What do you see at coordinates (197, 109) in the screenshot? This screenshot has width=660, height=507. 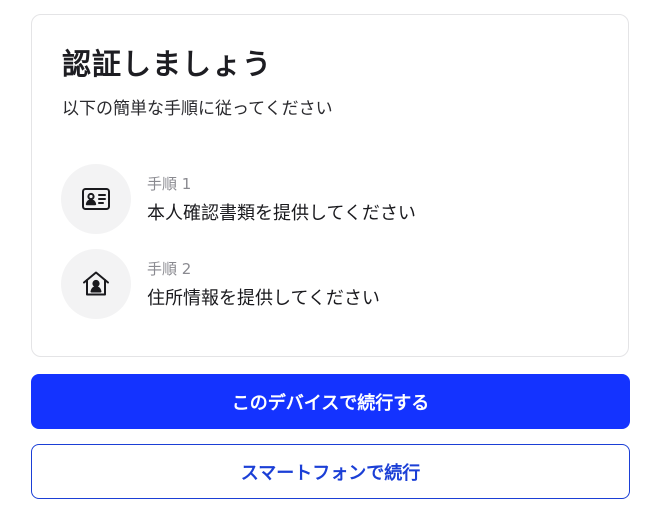 I see `page-subtitle: 以下の簡単な手順に従ってください` at bounding box center [197, 109].